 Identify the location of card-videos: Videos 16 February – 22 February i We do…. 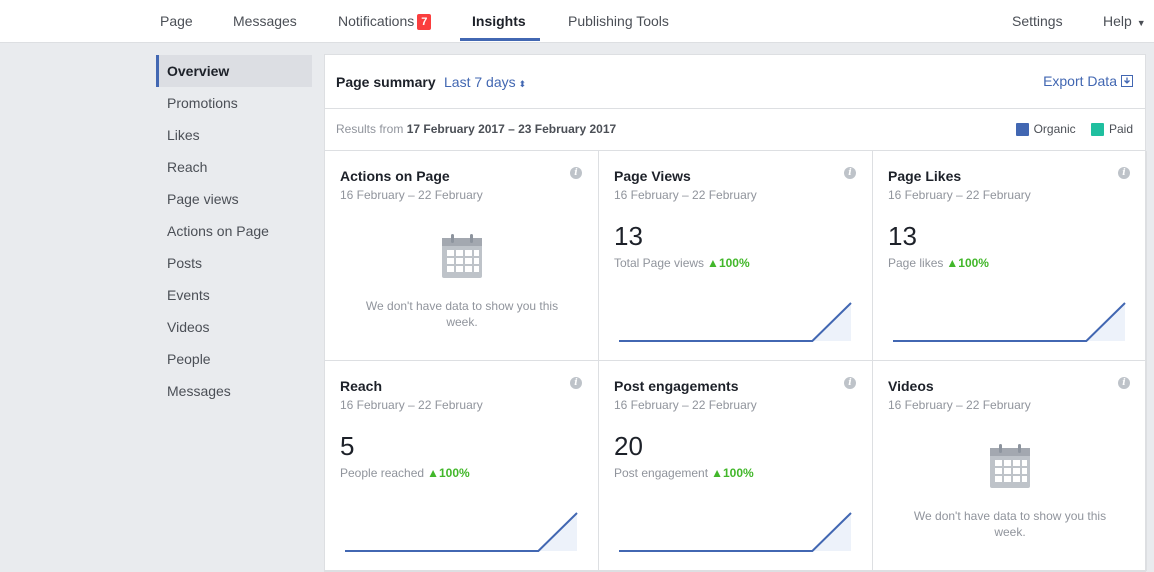
(1010, 466).